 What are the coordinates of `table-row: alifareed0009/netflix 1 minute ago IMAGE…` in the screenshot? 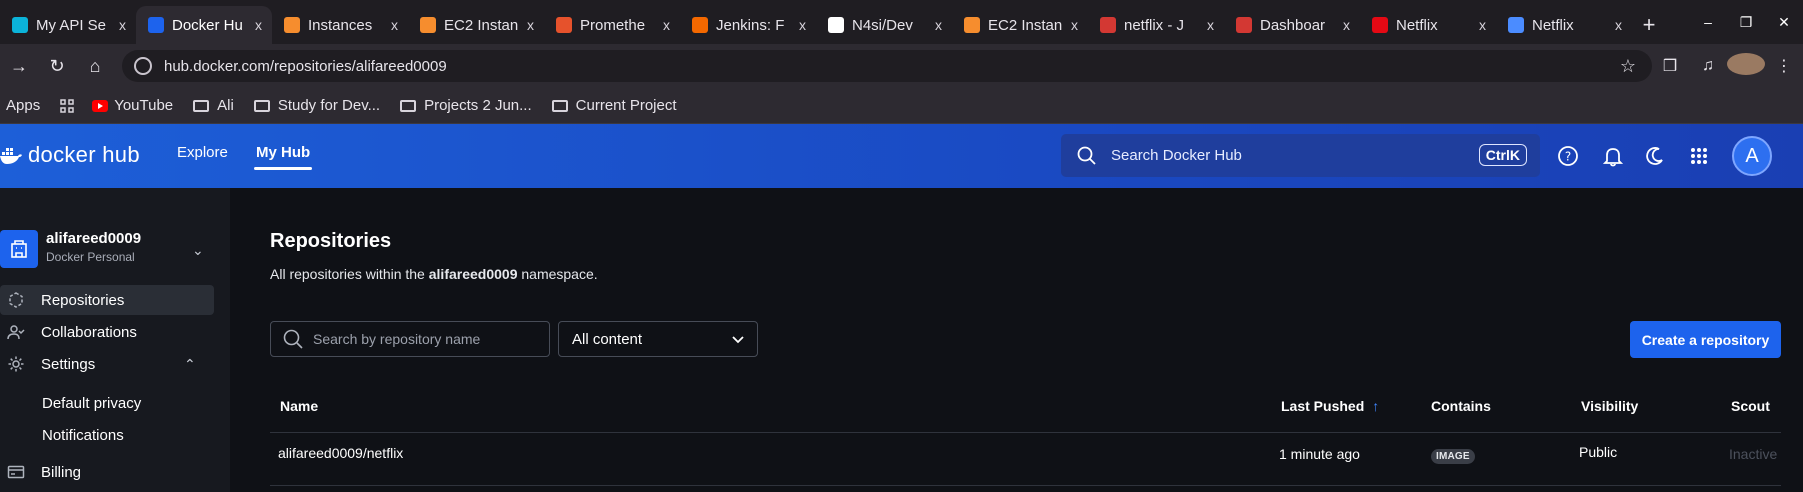 It's located at (1025, 463).